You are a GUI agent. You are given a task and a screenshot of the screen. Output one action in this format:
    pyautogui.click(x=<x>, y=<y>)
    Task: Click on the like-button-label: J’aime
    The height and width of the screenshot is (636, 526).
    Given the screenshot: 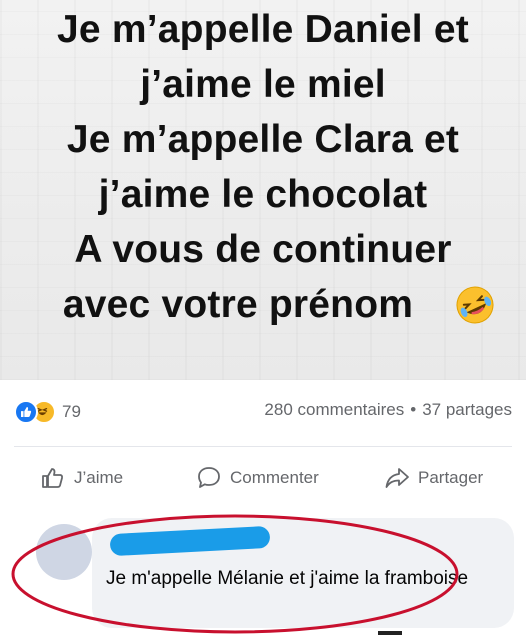 What is the action you would take?
    pyautogui.click(x=99, y=477)
    